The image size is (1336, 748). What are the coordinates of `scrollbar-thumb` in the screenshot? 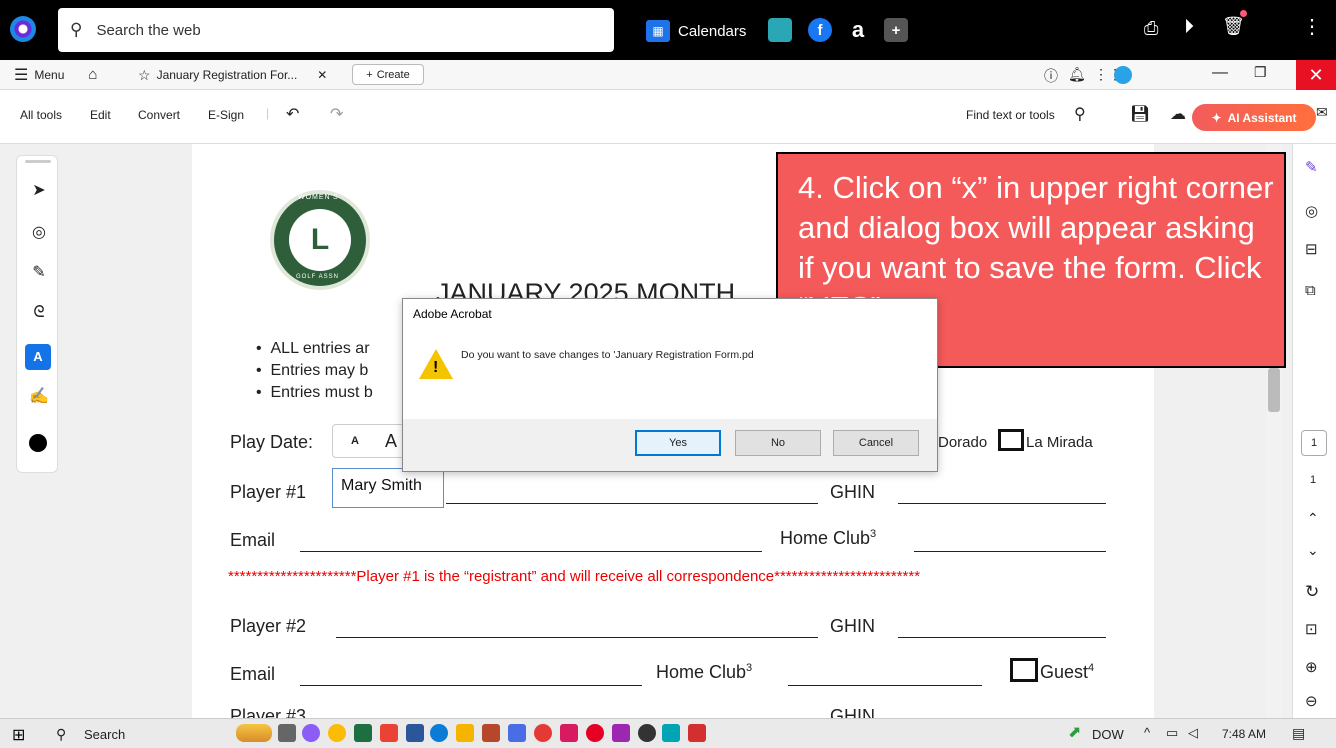 It's located at (1274, 390).